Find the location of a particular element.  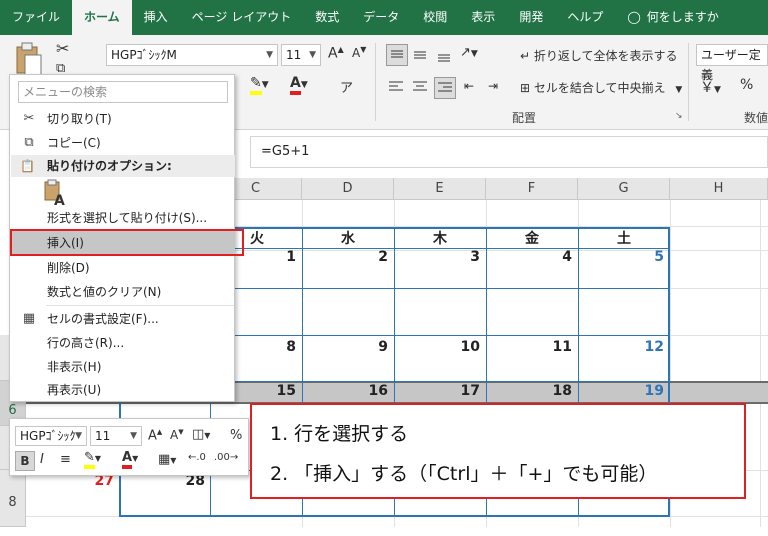

merge-icon: ⊞ is located at coordinates (525, 88).